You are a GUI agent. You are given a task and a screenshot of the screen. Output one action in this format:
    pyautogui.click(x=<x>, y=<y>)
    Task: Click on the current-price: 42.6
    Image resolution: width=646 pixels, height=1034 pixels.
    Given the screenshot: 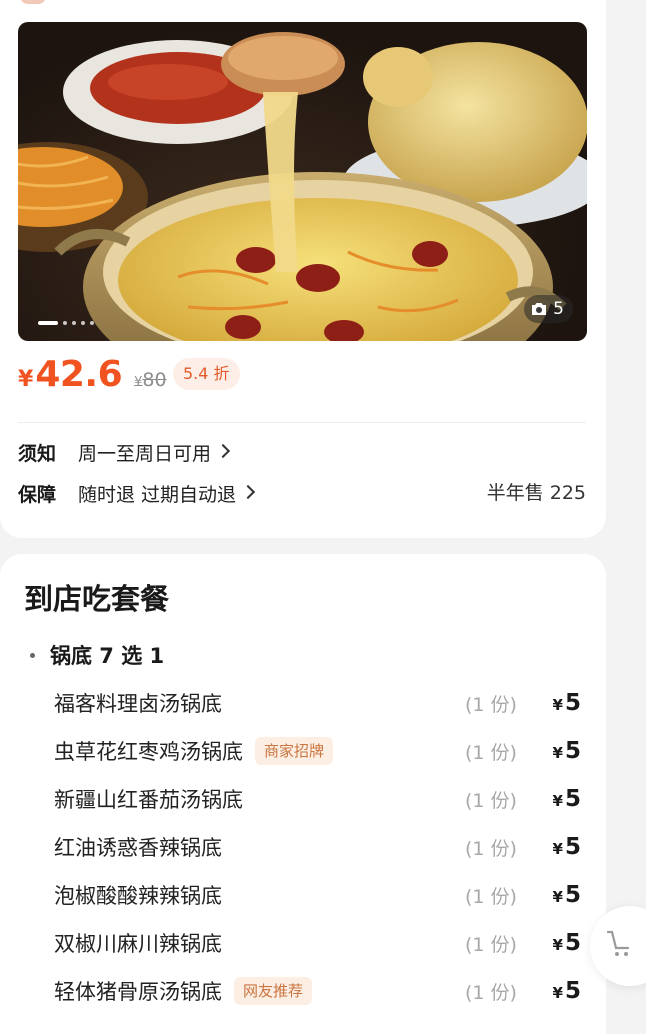 What is the action you would take?
    pyautogui.click(x=79, y=374)
    